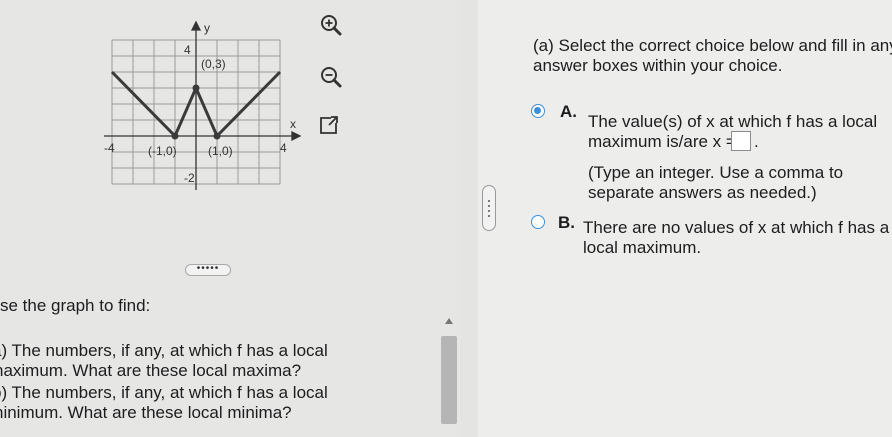 This screenshot has width=892, height=437. I want to click on scroll-up-arrow-icon, so click(449, 321).